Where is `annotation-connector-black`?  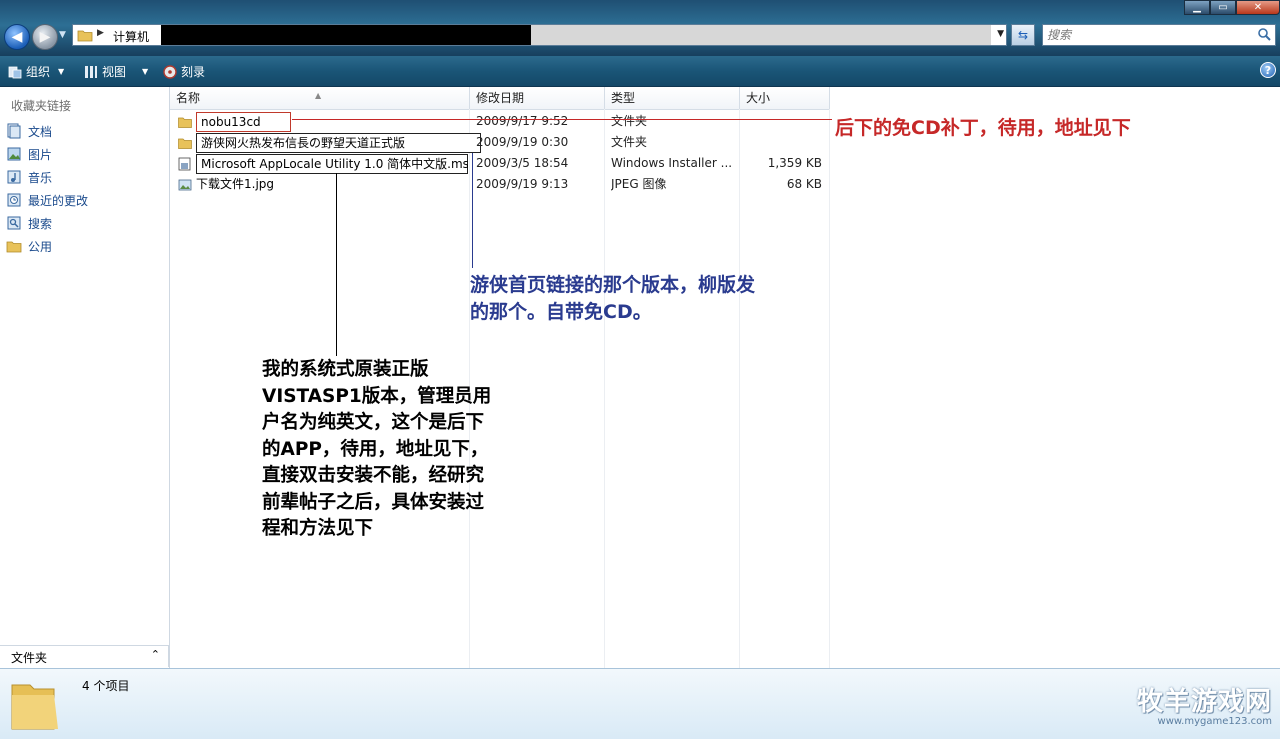 annotation-connector-black is located at coordinates (336, 264).